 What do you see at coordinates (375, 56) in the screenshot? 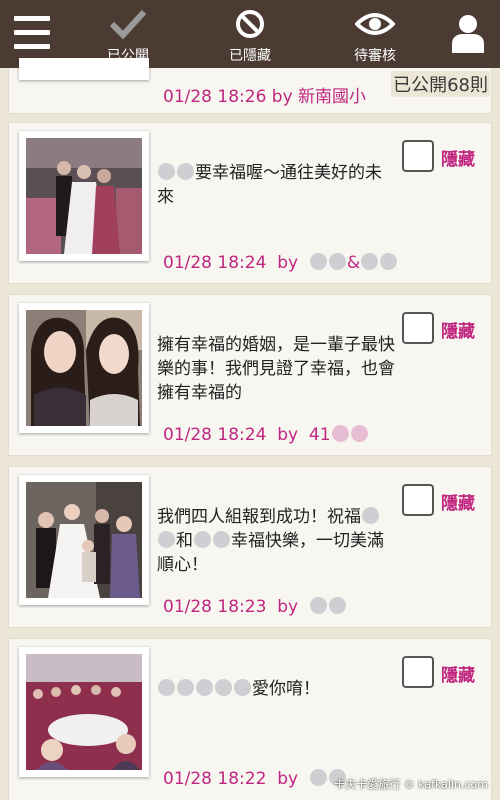
I see `tab-pending-label: 待審核` at bounding box center [375, 56].